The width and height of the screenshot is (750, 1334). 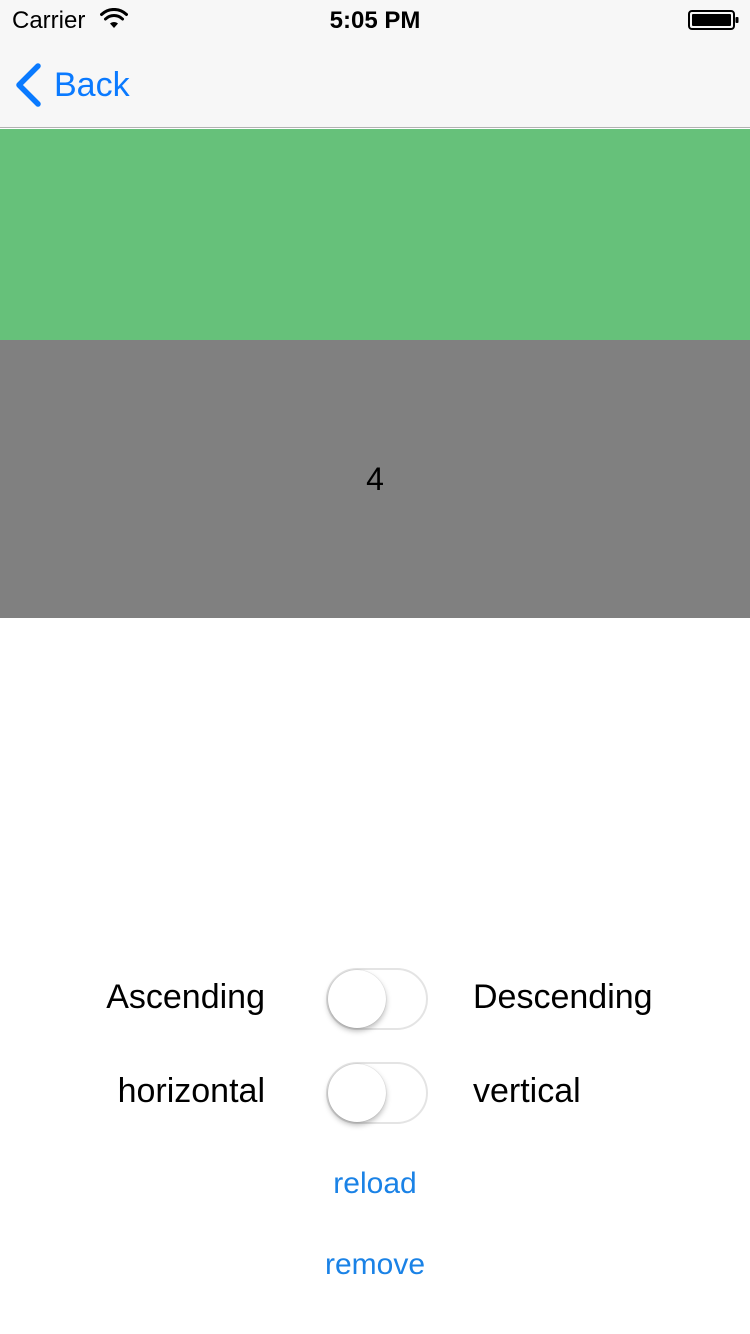 What do you see at coordinates (92, 84) in the screenshot?
I see `back-label: Back` at bounding box center [92, 84].